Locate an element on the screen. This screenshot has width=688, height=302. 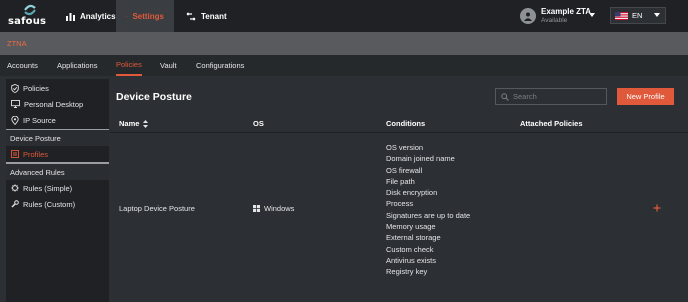
nav-settings-label: Settings is located at coordinates (148, 16).